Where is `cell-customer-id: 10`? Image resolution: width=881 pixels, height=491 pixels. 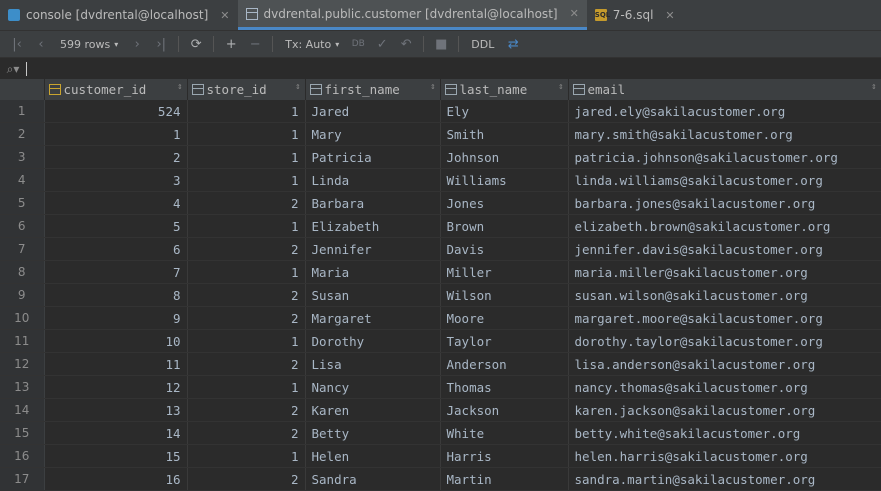 cell-customer-id: 10 is located at coordinates (116, 341).